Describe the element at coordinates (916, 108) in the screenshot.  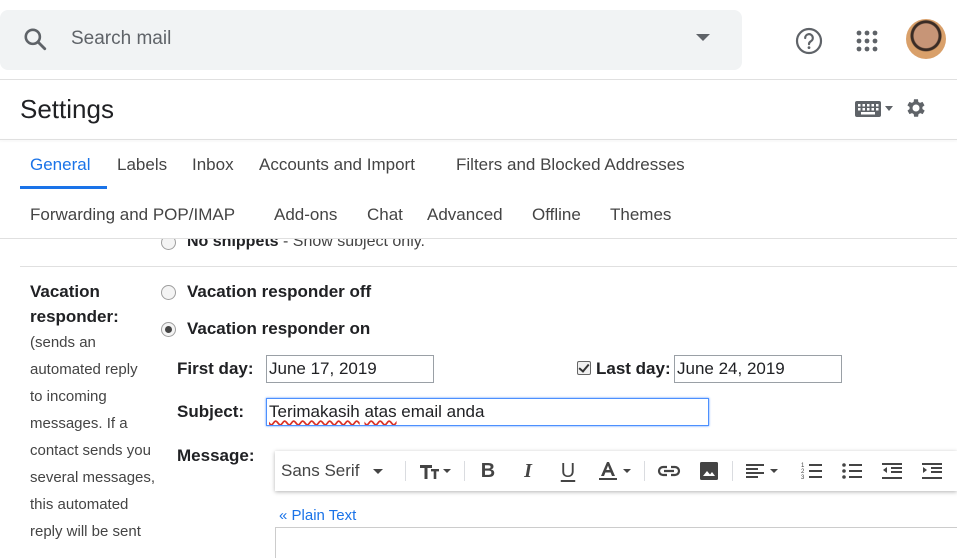
I see `gear-icon` at that location.